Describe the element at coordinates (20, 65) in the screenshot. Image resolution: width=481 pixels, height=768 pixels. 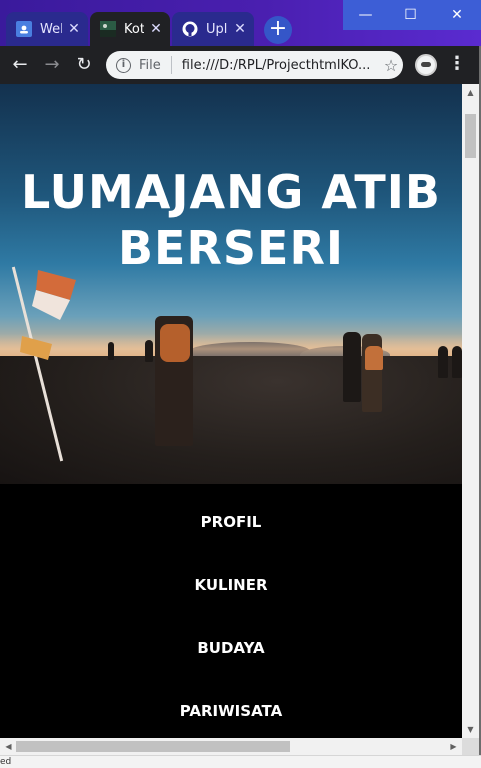
I see `back-button: ←` at that location.